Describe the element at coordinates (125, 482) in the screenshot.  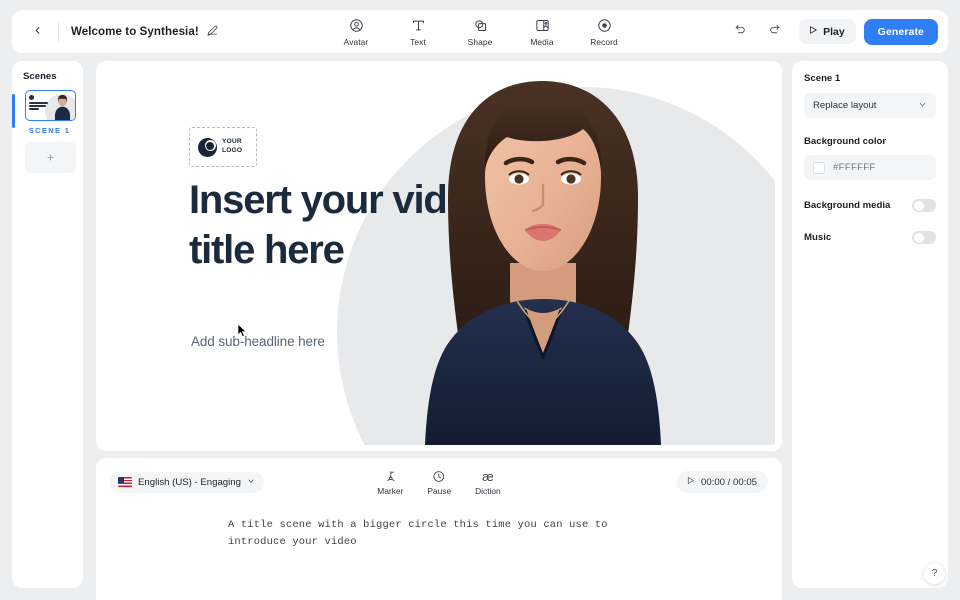
I see `us-flag-icon` at that location.